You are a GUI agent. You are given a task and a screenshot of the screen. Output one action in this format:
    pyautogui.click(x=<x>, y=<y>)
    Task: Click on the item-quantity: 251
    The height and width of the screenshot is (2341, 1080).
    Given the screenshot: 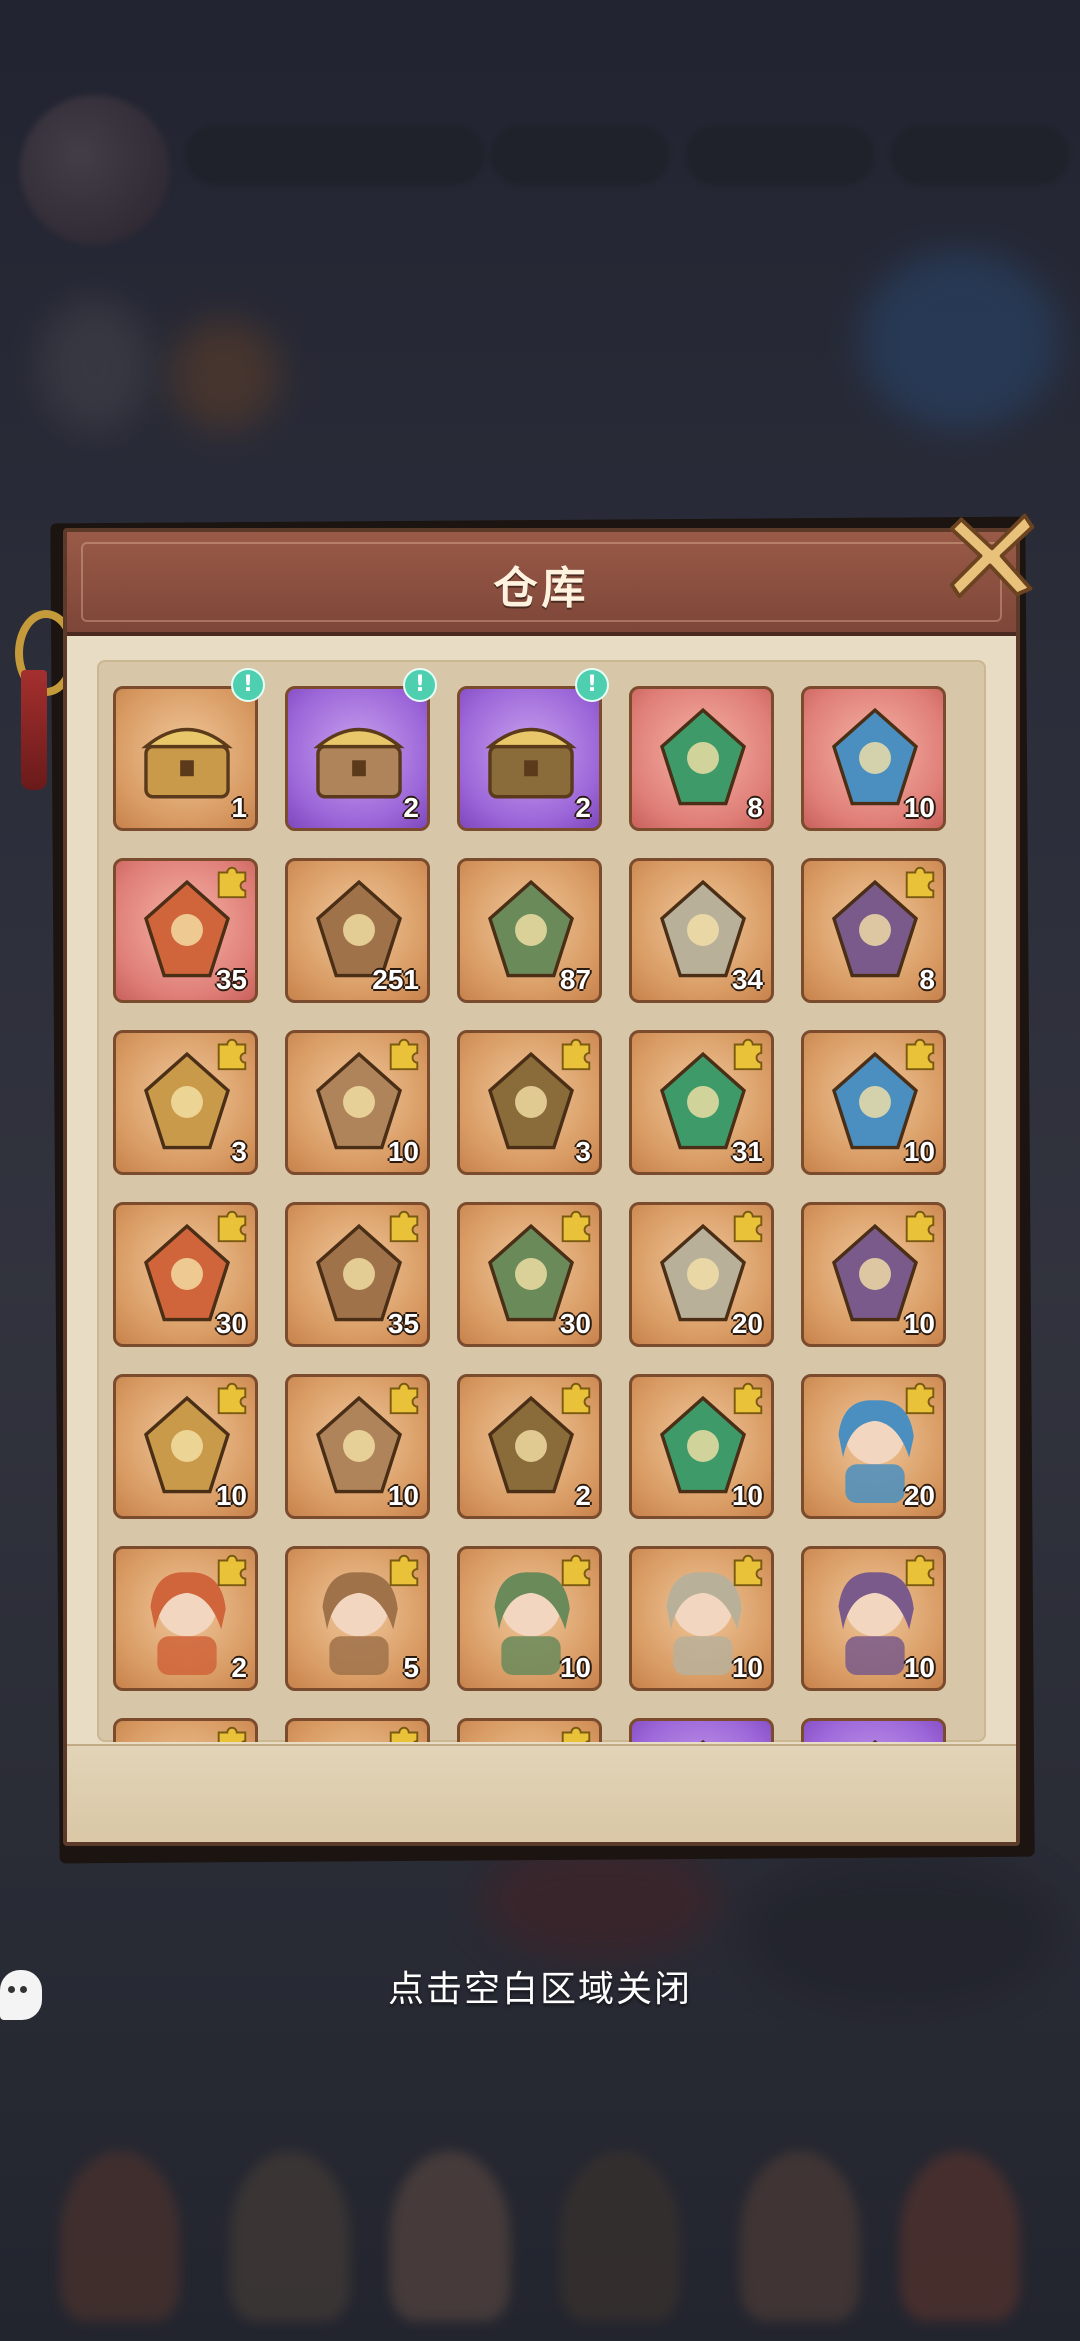 What is the action you would take?
    pyautogui.click(x=395, y=979)
    